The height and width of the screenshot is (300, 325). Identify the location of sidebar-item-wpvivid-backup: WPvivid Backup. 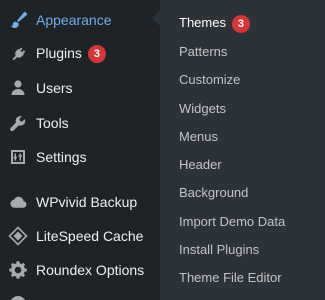
(80, 202).